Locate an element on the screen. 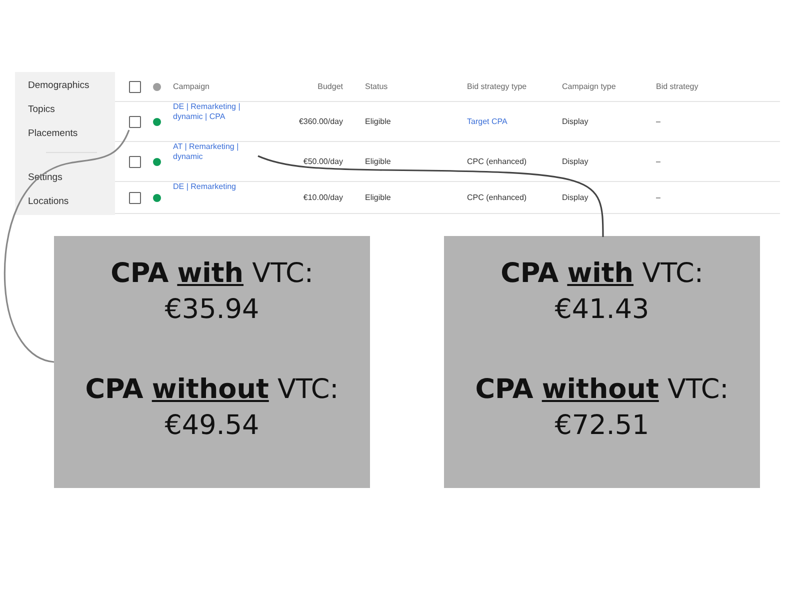 The height and width of the screenshot is (600, 800). column-header: Status is located at coordinates (376, 86).